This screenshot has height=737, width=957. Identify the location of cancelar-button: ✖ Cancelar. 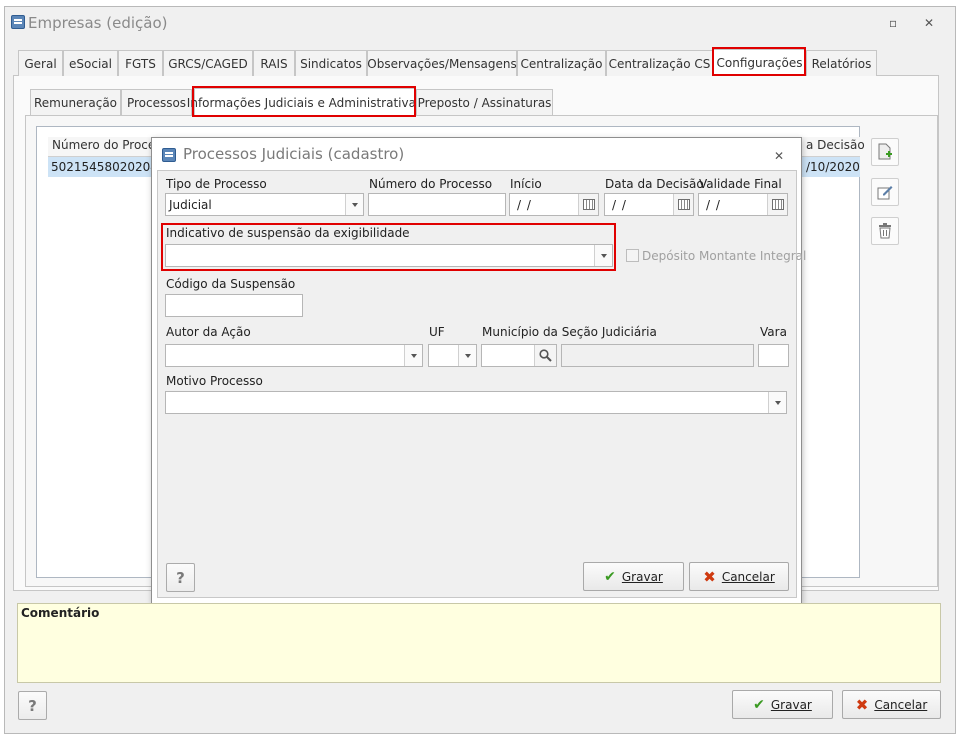
(891, 704).